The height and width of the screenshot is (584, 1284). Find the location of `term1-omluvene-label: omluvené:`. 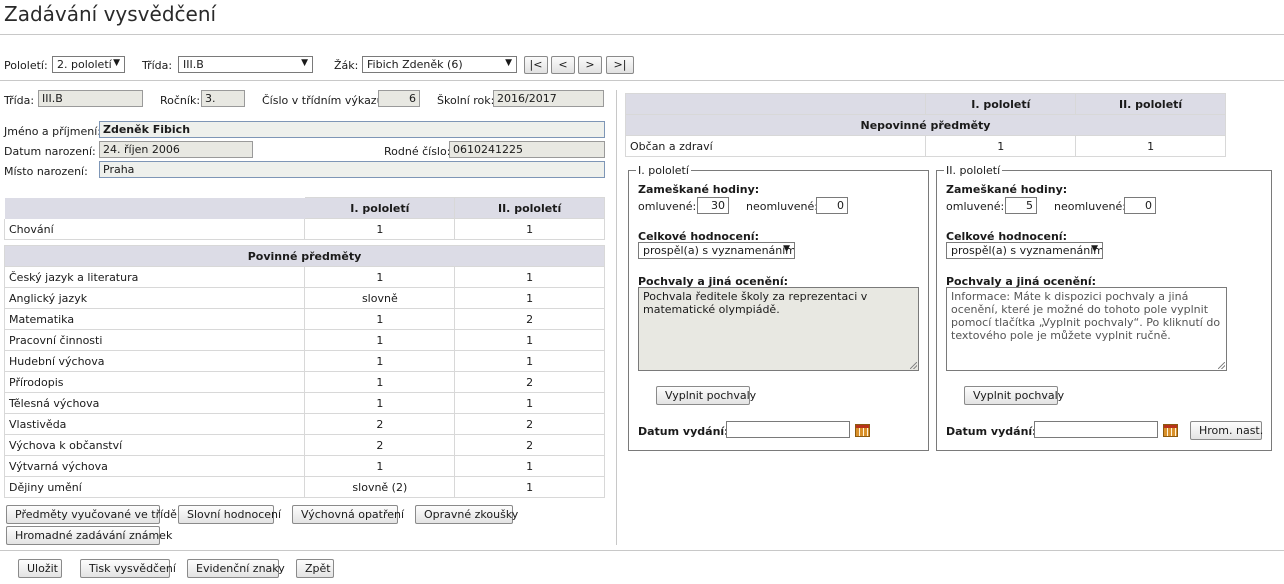

term1-omluvene-label: omluvené: is located at coordinates (667, 206).